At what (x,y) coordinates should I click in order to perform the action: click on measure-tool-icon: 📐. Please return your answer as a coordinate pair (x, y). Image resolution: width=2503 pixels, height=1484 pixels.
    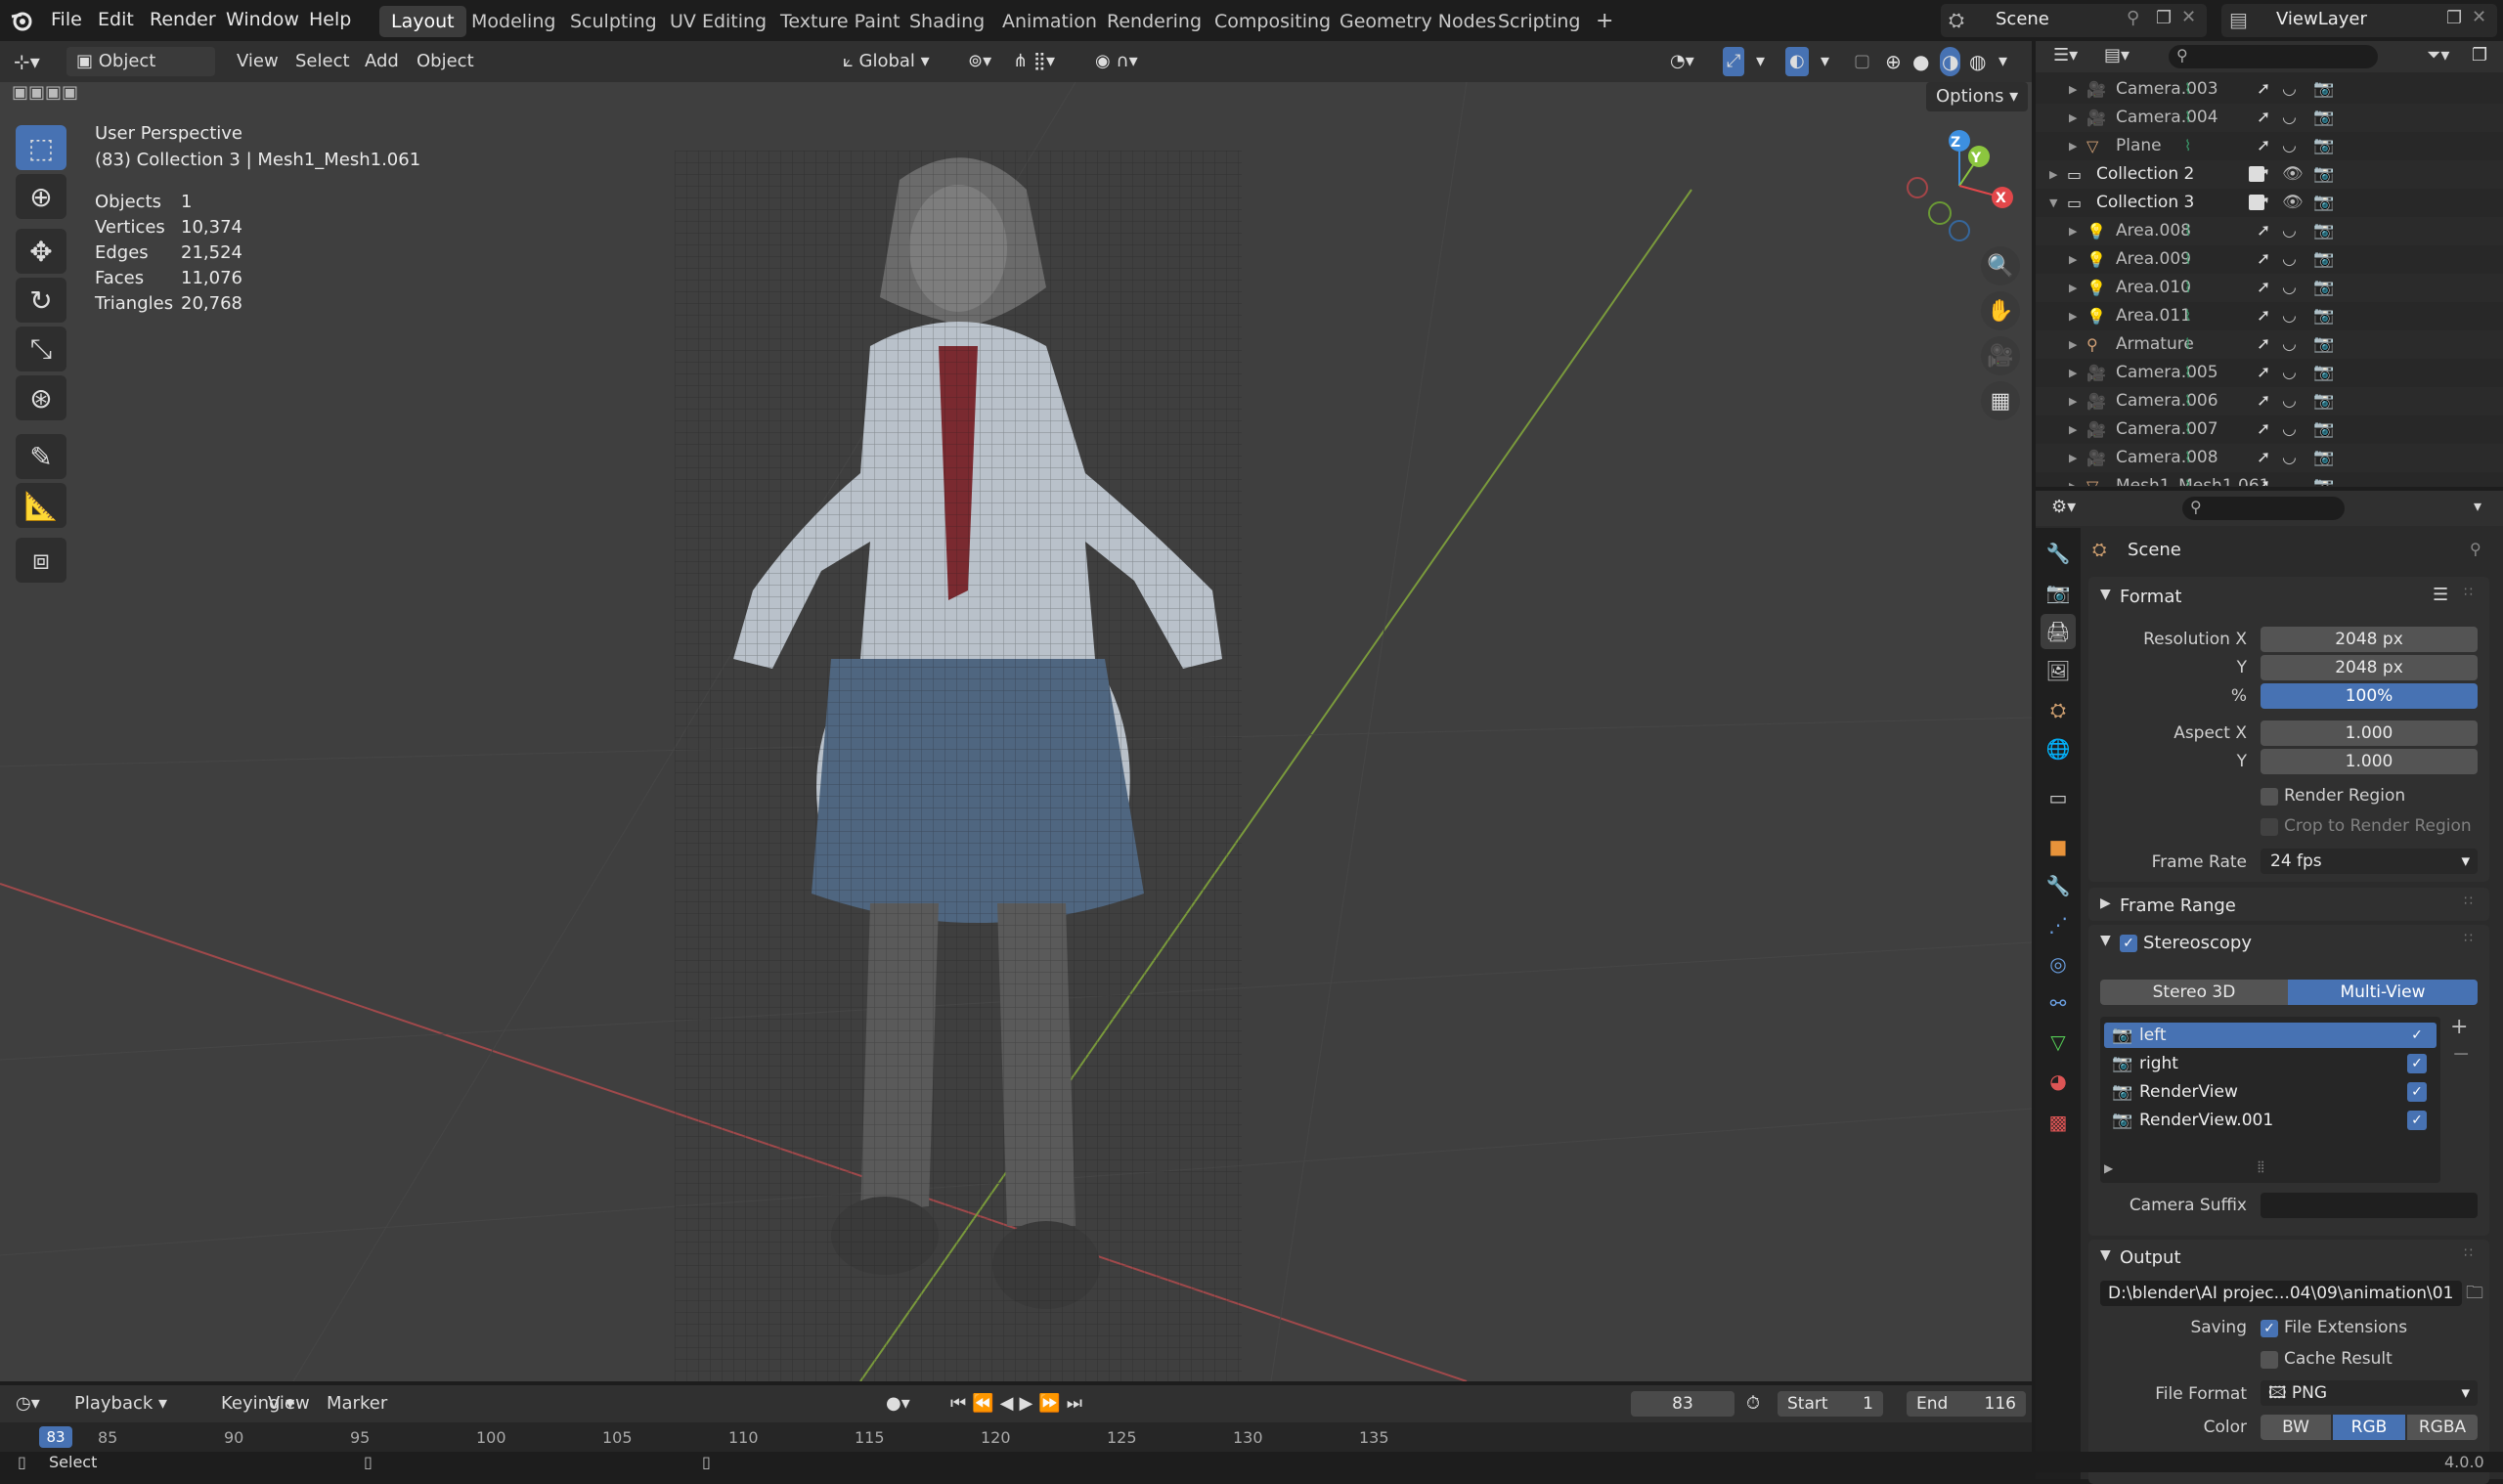
    Looking at the image, I should click on (41, 505).